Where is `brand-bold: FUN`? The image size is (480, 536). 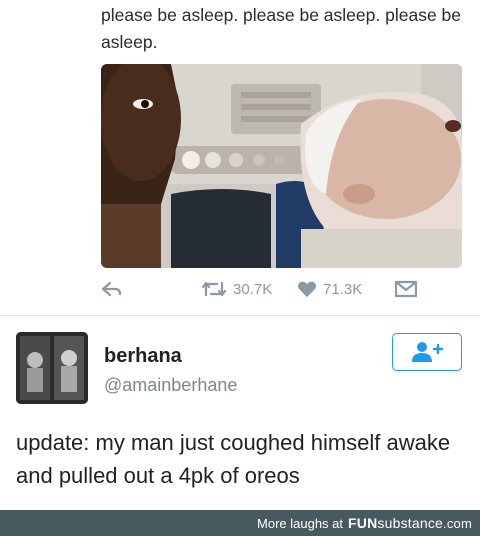
brand-bold: FUN is located at coordinates (363, 523).